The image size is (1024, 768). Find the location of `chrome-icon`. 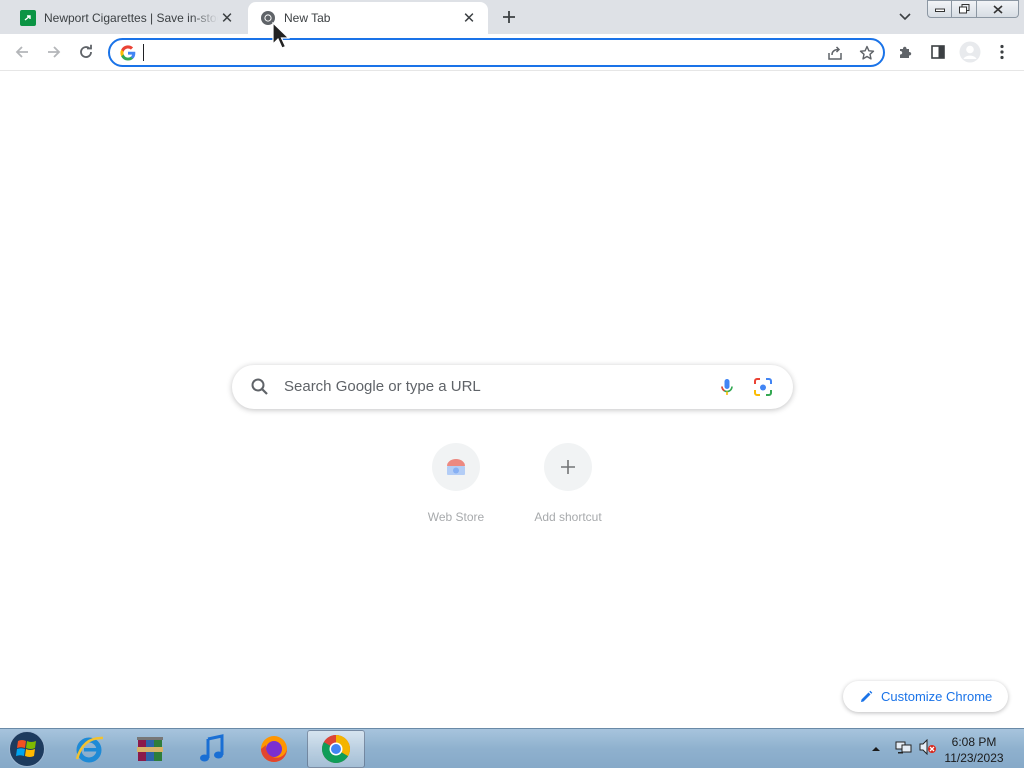

chrome-icon is located at coordinates (336, 749).